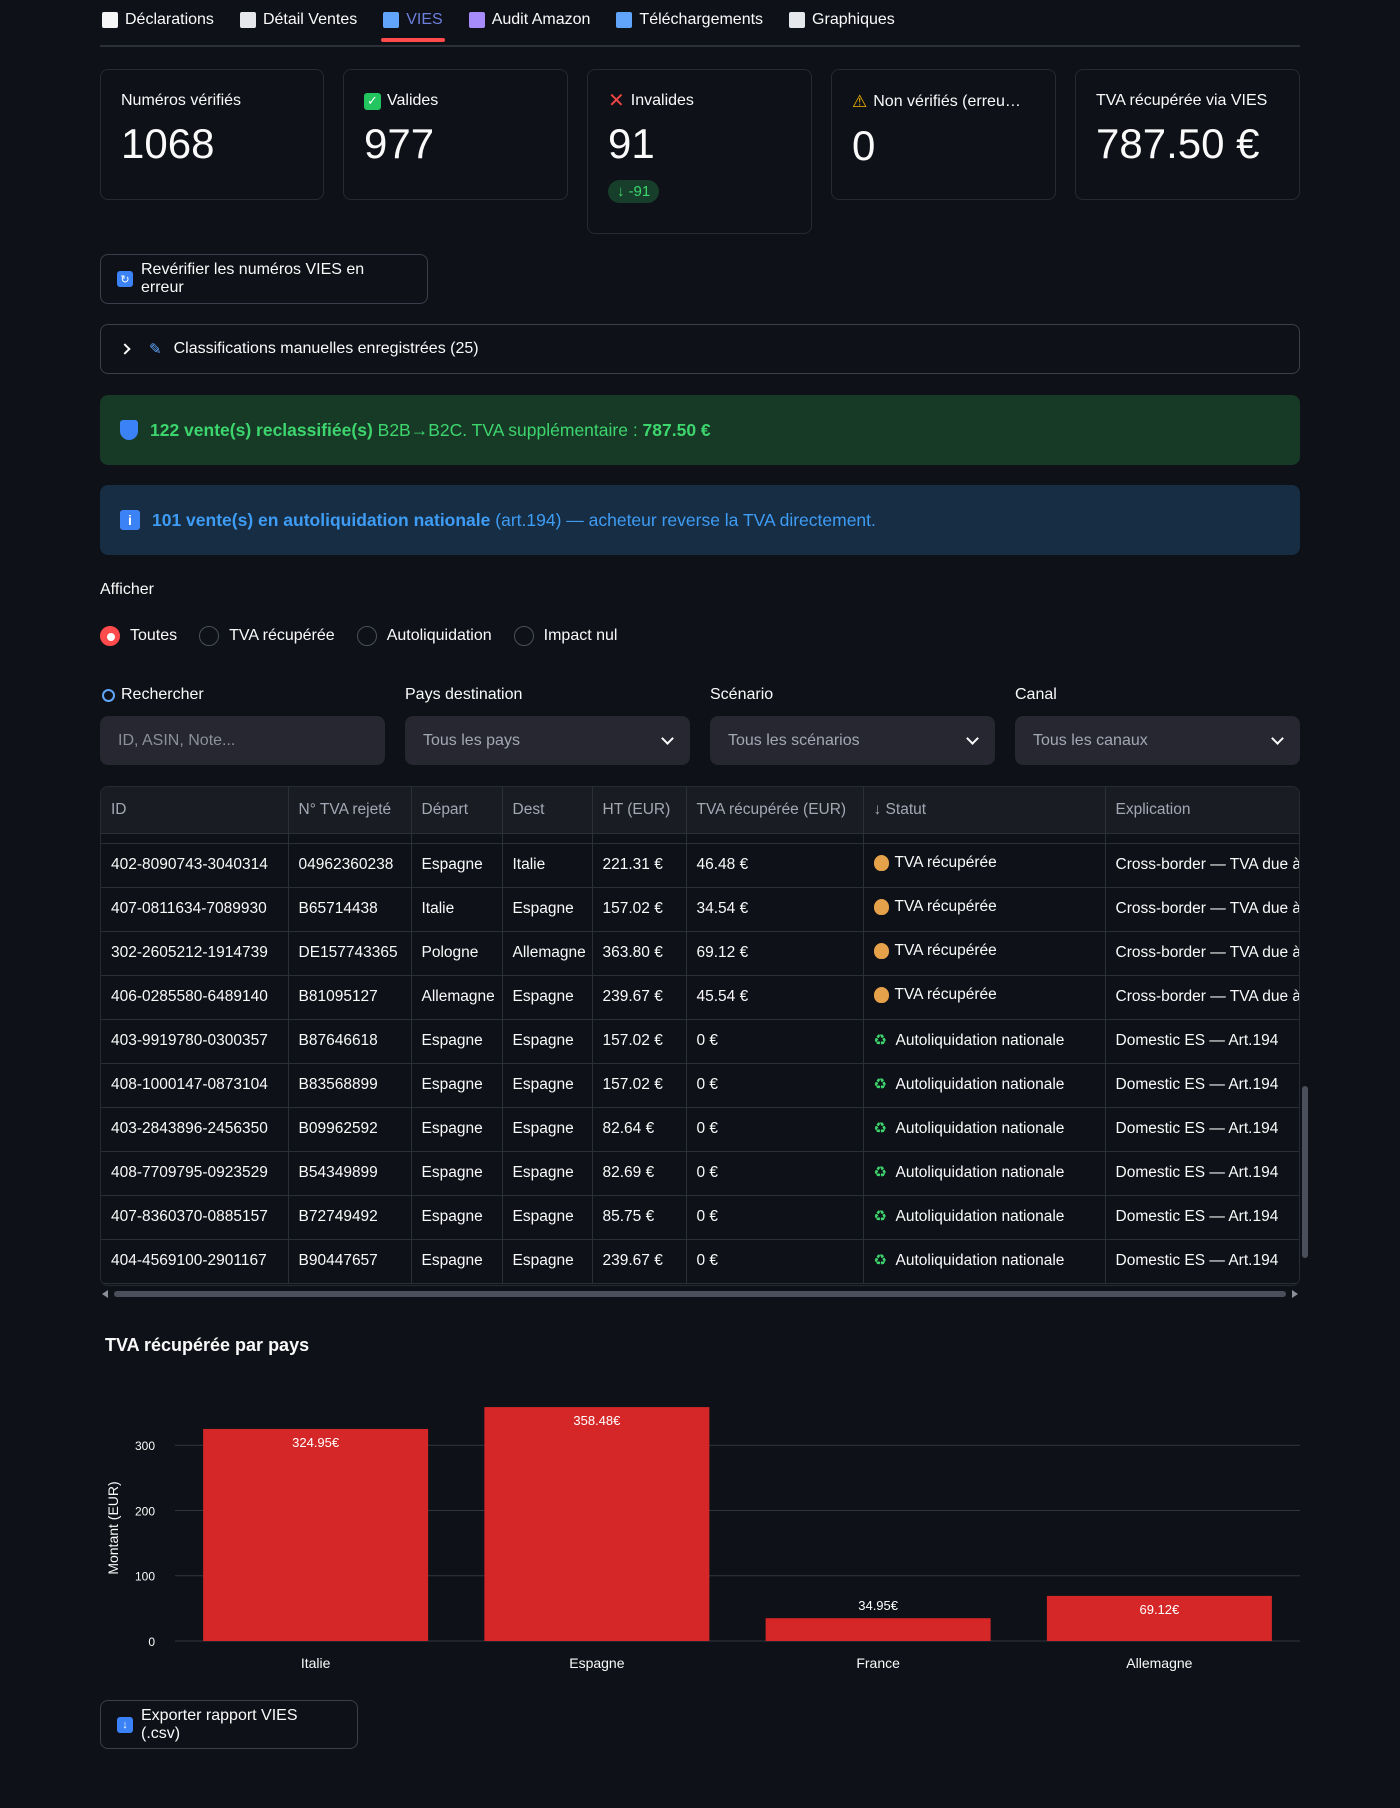 The image size is (1400, 1808). I want to click on tab-label: Graphiques, so click(853, 19).